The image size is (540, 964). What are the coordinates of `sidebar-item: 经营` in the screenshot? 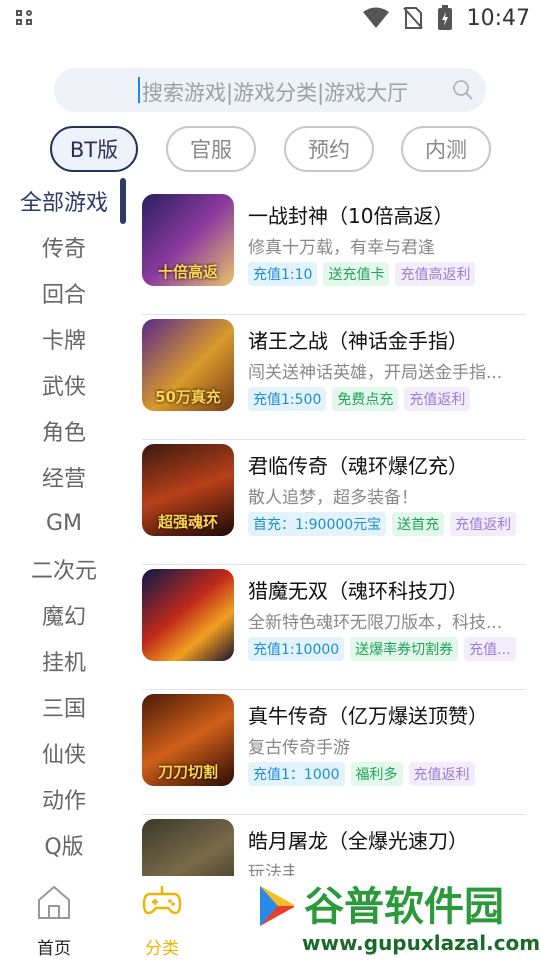 It's located at (64, 477).